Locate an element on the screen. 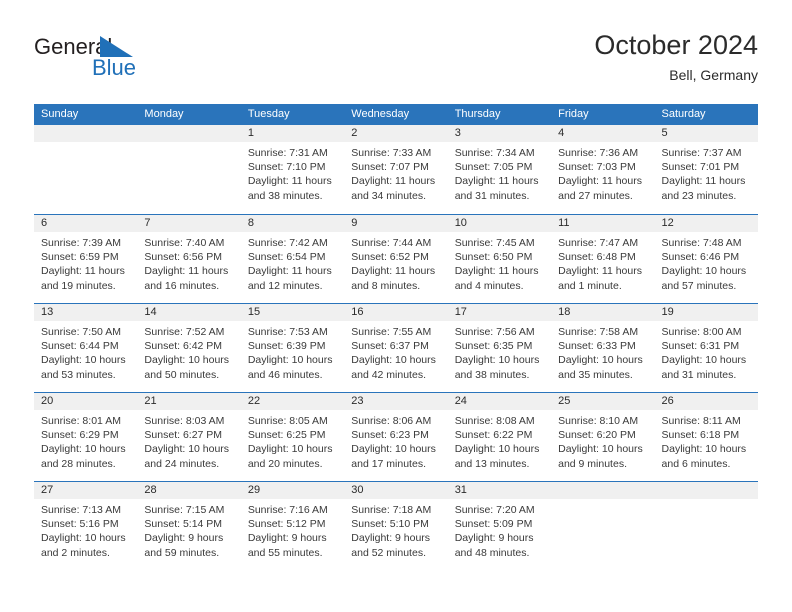  sunrise-text: Sunrise: 7:52 AM is located at coordinates (184, 332).